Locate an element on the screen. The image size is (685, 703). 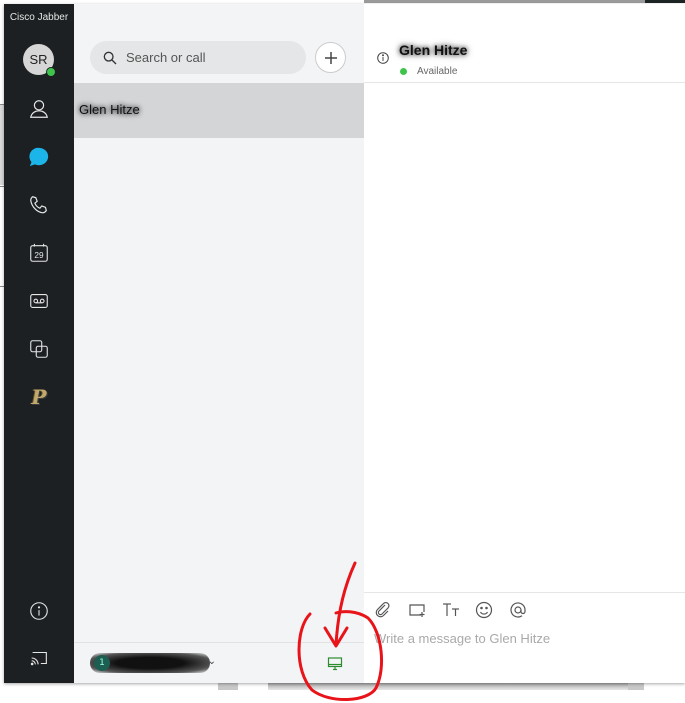
message-input is located at coordinates (524, 651).